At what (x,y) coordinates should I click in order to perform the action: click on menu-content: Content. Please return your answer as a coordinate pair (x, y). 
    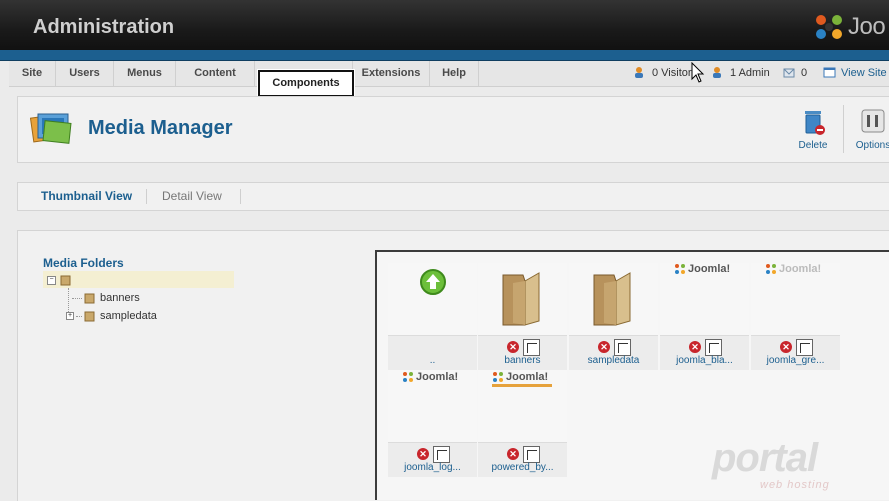
    Looking at the image, I should click on (215, 73).